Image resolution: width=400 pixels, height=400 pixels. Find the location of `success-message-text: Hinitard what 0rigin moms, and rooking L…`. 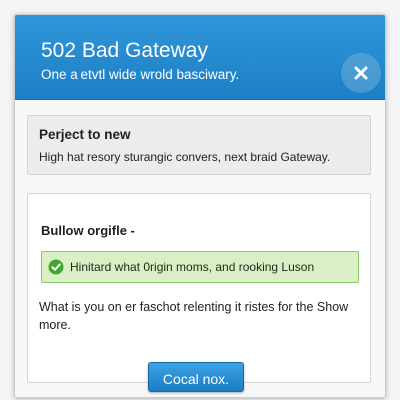

success-message-text: Hinitard what 0rigin moms, and rooking L… is located at coordinates (192, 267).